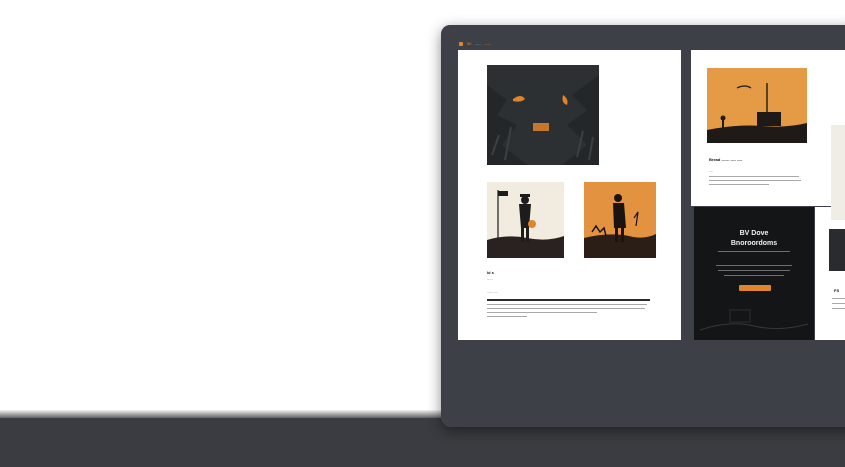 This screenshot has width=845, height=467. What do you see at coordinates (755, 288) in the screenshot?
I see `feature-cta-button` at bounding box center [755, 288].